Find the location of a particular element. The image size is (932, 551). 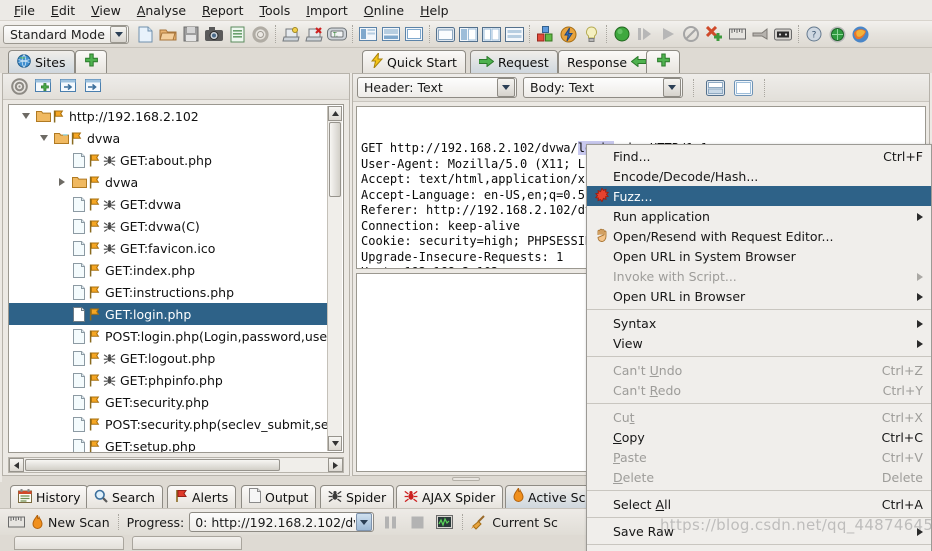

tree-row: GET:dvwa(C) is located at coordinates (168, 226).